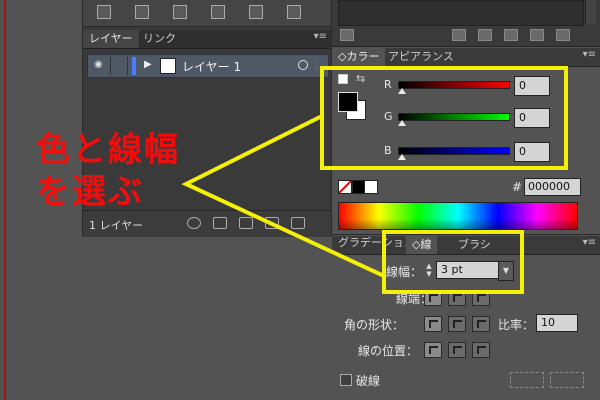 The image size is (600, 400). I want to click on layers-footer: 1 レイヤー, so click(207, 223).